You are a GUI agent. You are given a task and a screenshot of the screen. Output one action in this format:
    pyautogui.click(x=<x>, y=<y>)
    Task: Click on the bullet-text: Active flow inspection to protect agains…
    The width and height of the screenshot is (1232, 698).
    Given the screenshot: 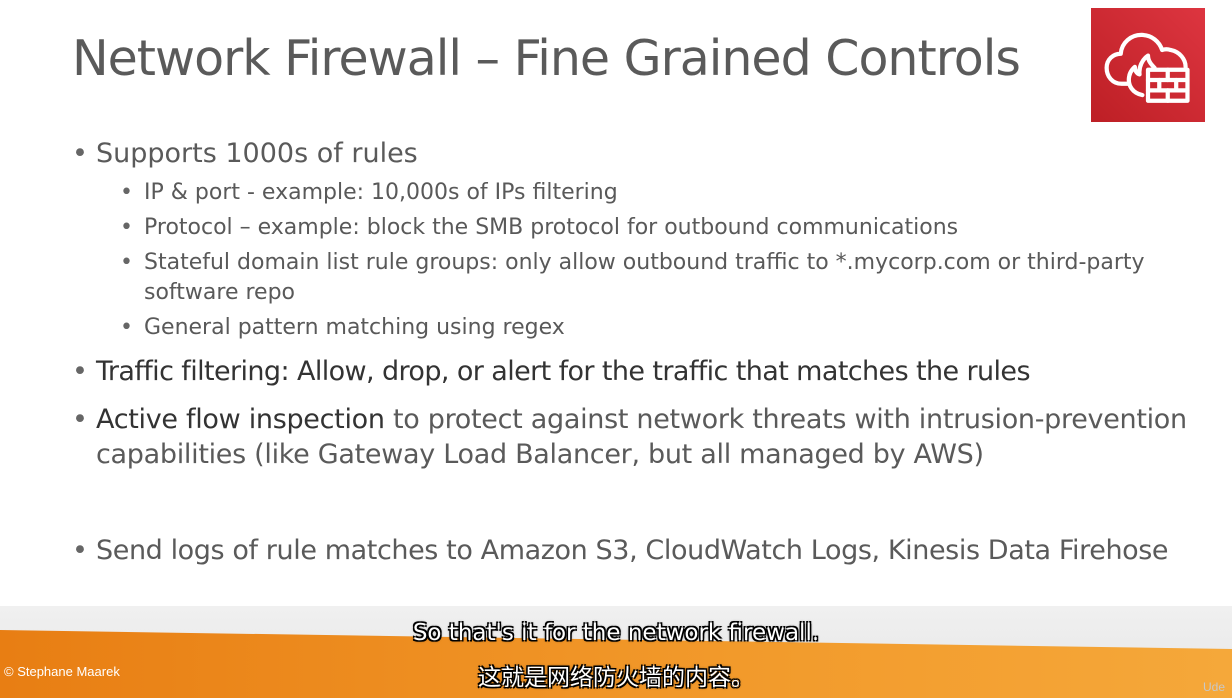 What is the action you would take?
    pyautogui.click(x=641, y=419)
    